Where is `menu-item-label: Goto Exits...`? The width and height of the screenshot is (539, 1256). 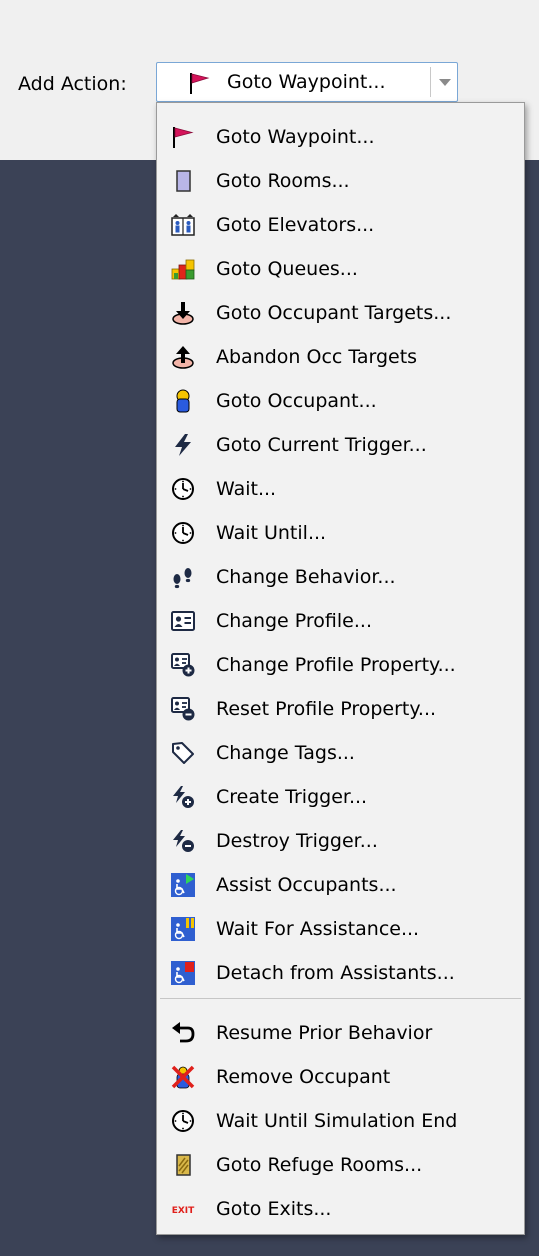
menu-item-label: Goto Exits... is located at coordinates (274, 1209).